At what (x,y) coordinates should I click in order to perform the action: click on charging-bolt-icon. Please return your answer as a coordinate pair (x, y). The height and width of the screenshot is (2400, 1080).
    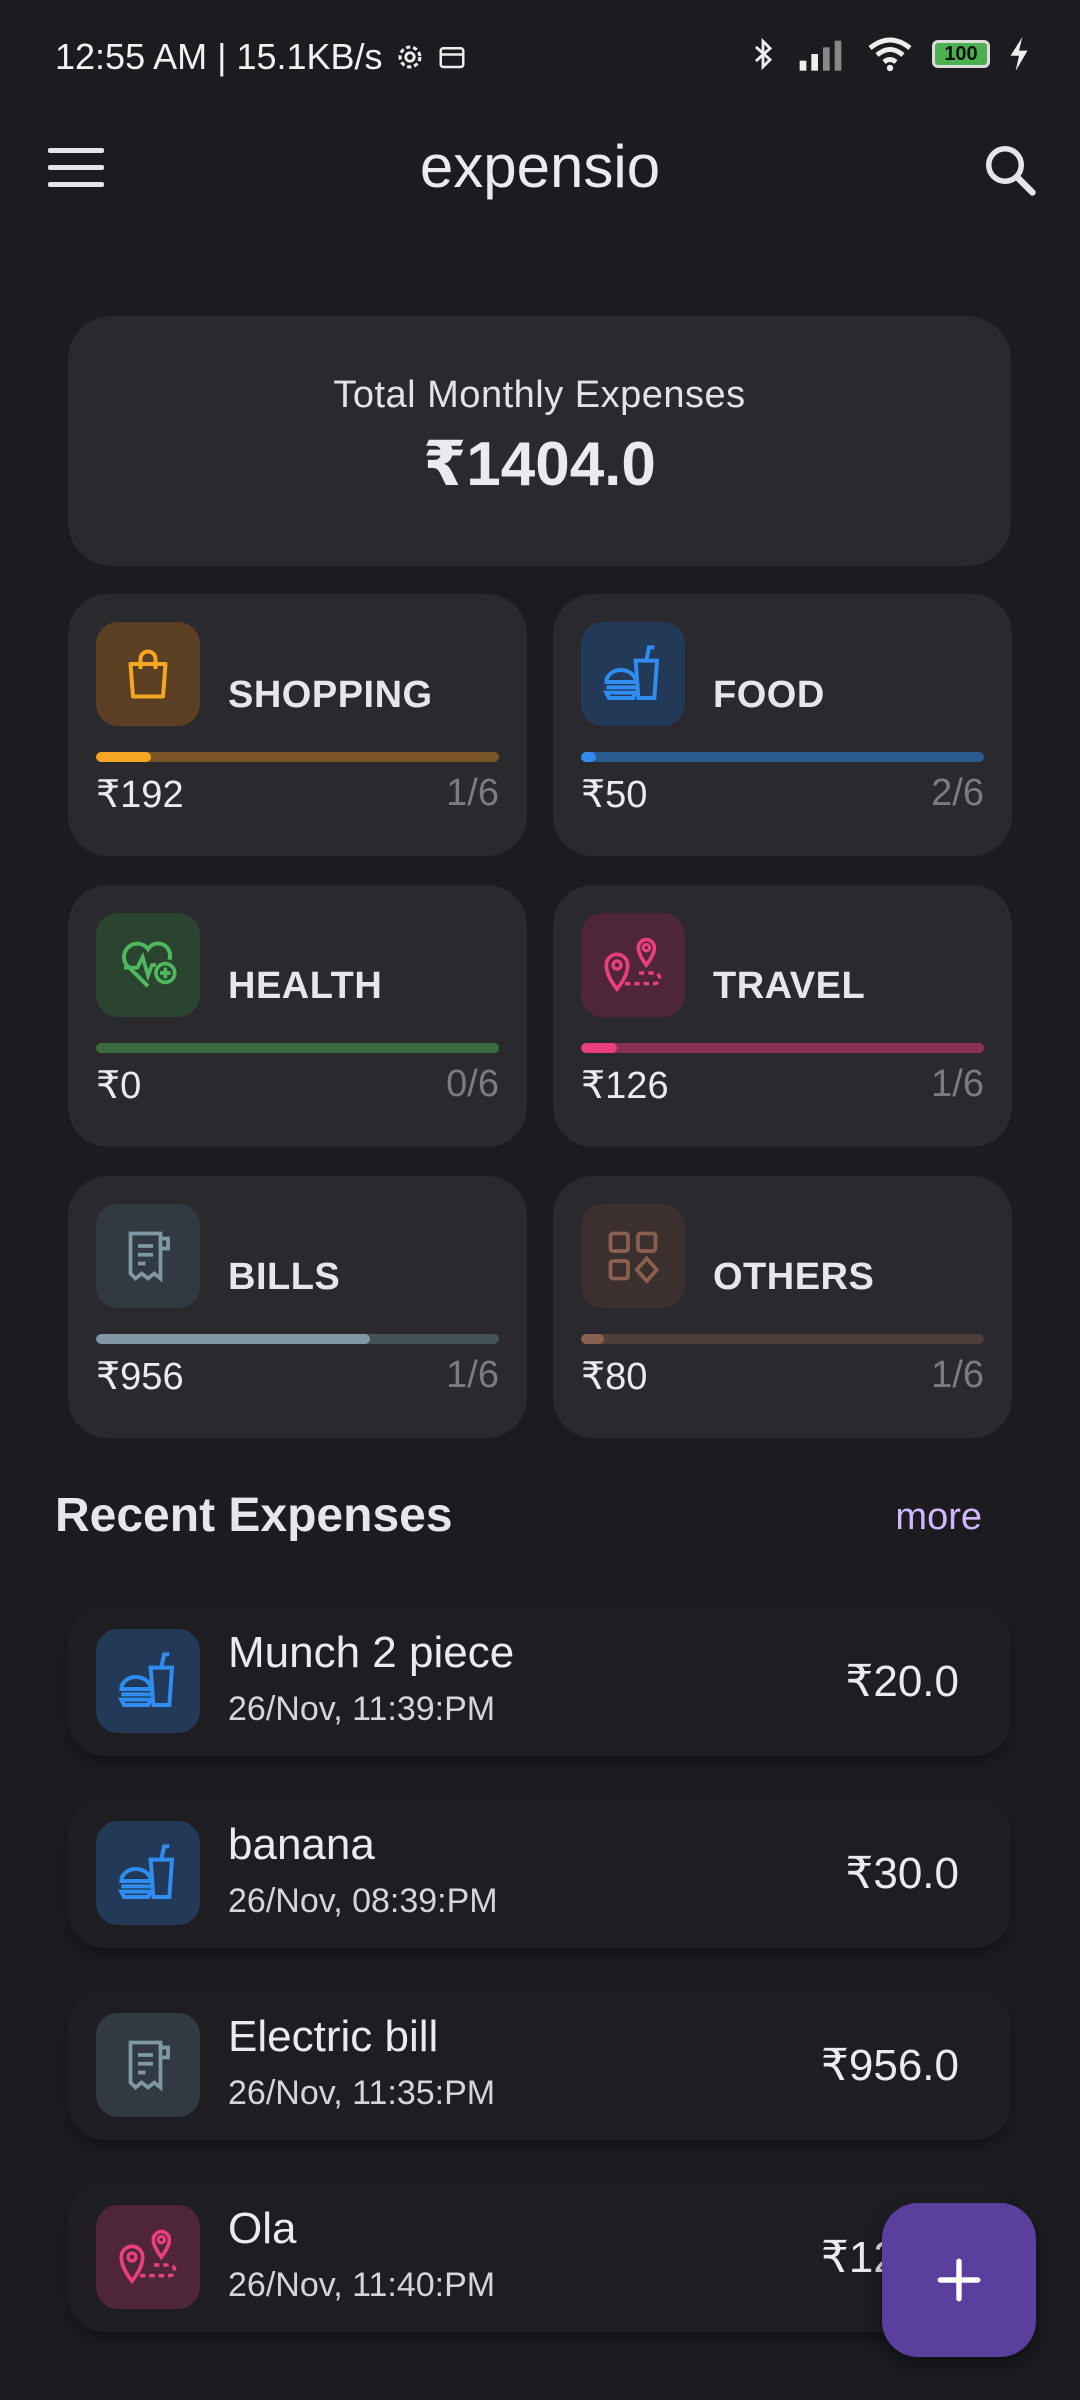
    Looking at the image, I should click on (1019, 54).